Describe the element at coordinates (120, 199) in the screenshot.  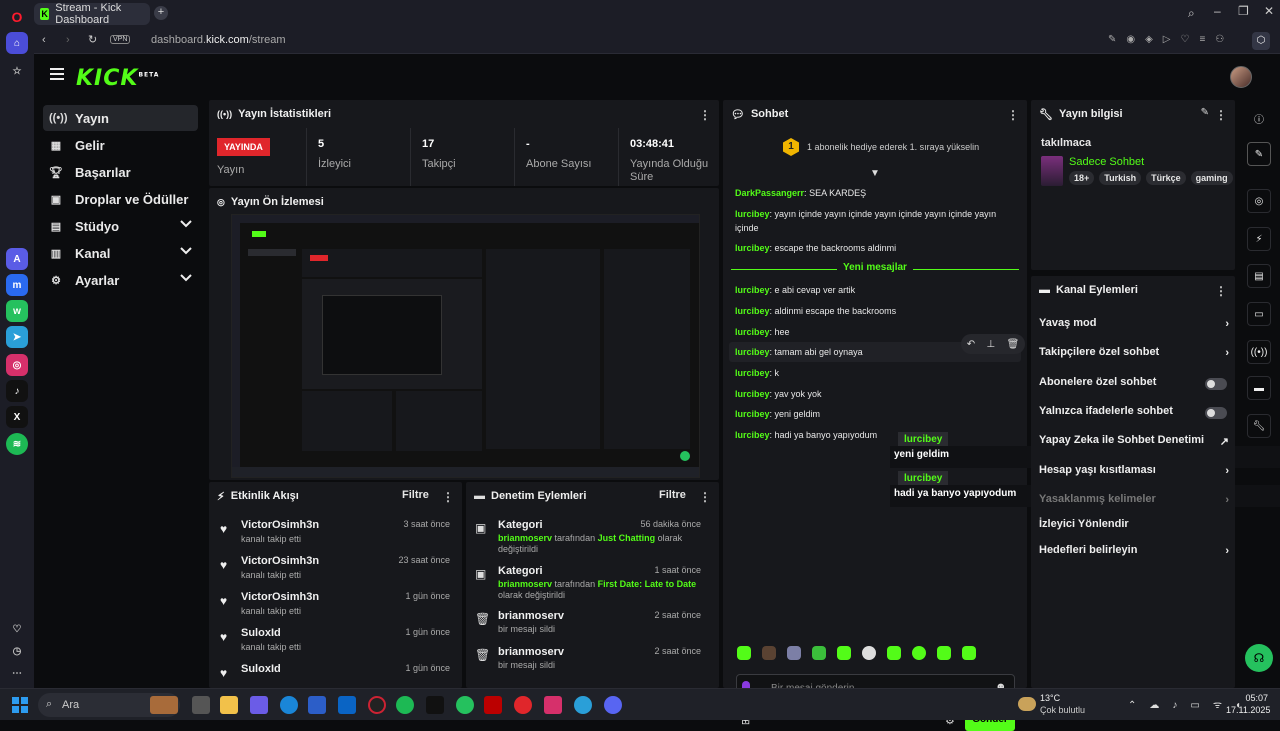
I see `nav-item-droplar: ▣ Droplar ve Ödüller` at that location.